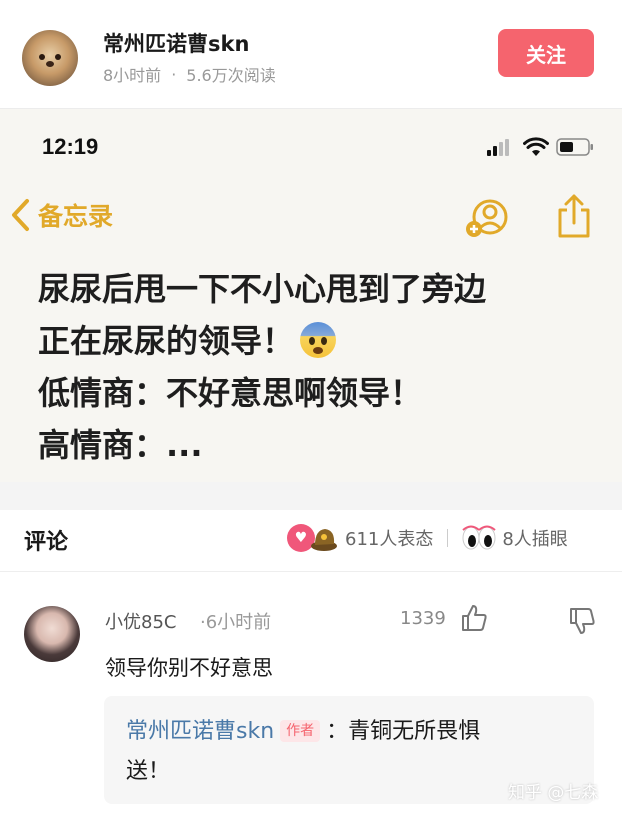 The height and width of the screenshot is (813, 622). I want to click on read-count: 5.6万次阅读, so click(231, 75).